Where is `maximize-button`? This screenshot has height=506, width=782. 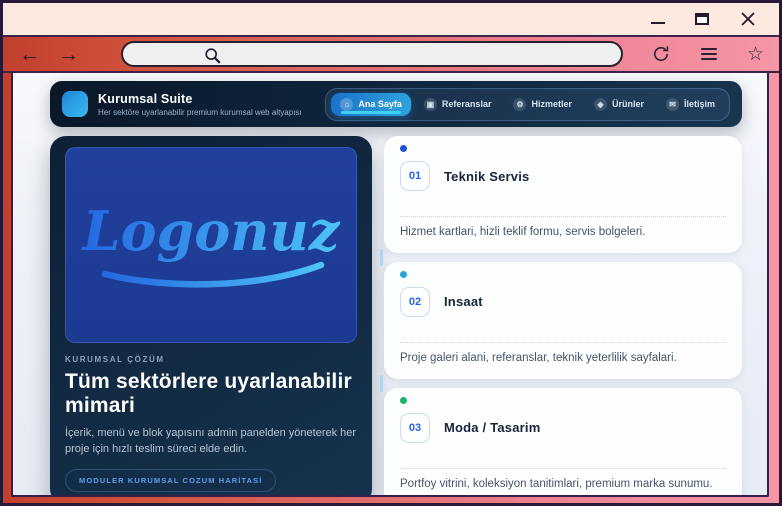
maximize-button is located at coordinates (702, 19).